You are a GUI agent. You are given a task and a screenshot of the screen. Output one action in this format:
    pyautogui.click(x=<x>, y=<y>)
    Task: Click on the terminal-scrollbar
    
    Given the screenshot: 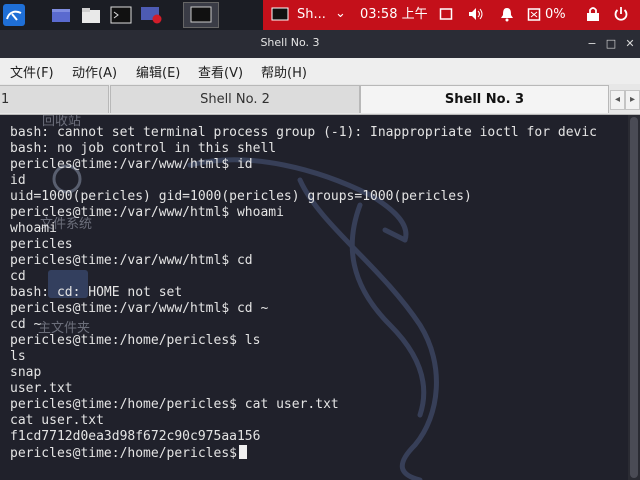 What is the action you would take?
    pyautogui.click(x=634, y=297)
    